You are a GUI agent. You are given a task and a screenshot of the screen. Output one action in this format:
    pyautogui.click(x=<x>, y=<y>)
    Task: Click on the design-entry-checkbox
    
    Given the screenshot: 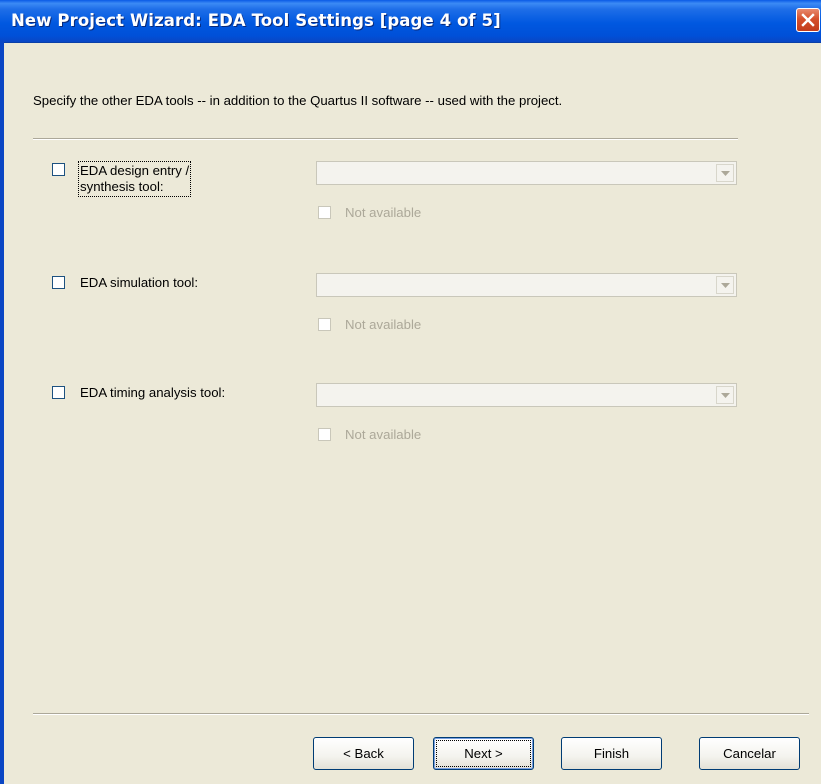 What is the action you would take?
    pyautogui.click(x=58, y=169)
    